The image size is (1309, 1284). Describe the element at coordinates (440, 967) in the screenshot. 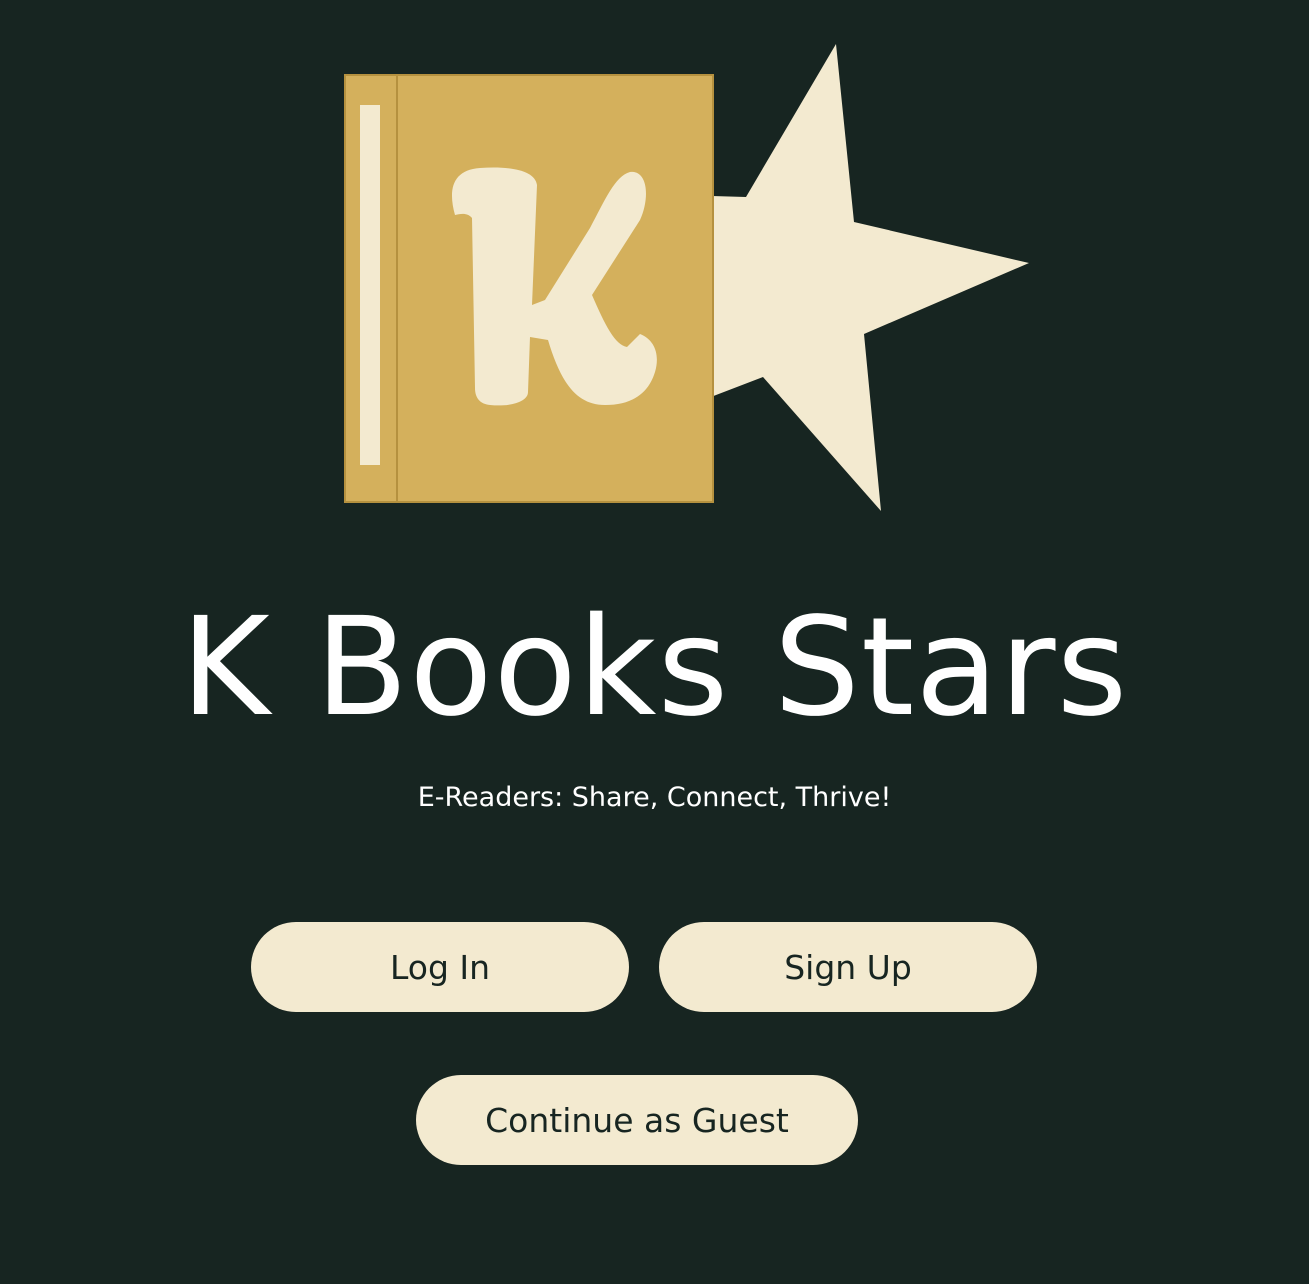

I see `login-button: Log In` at that location.